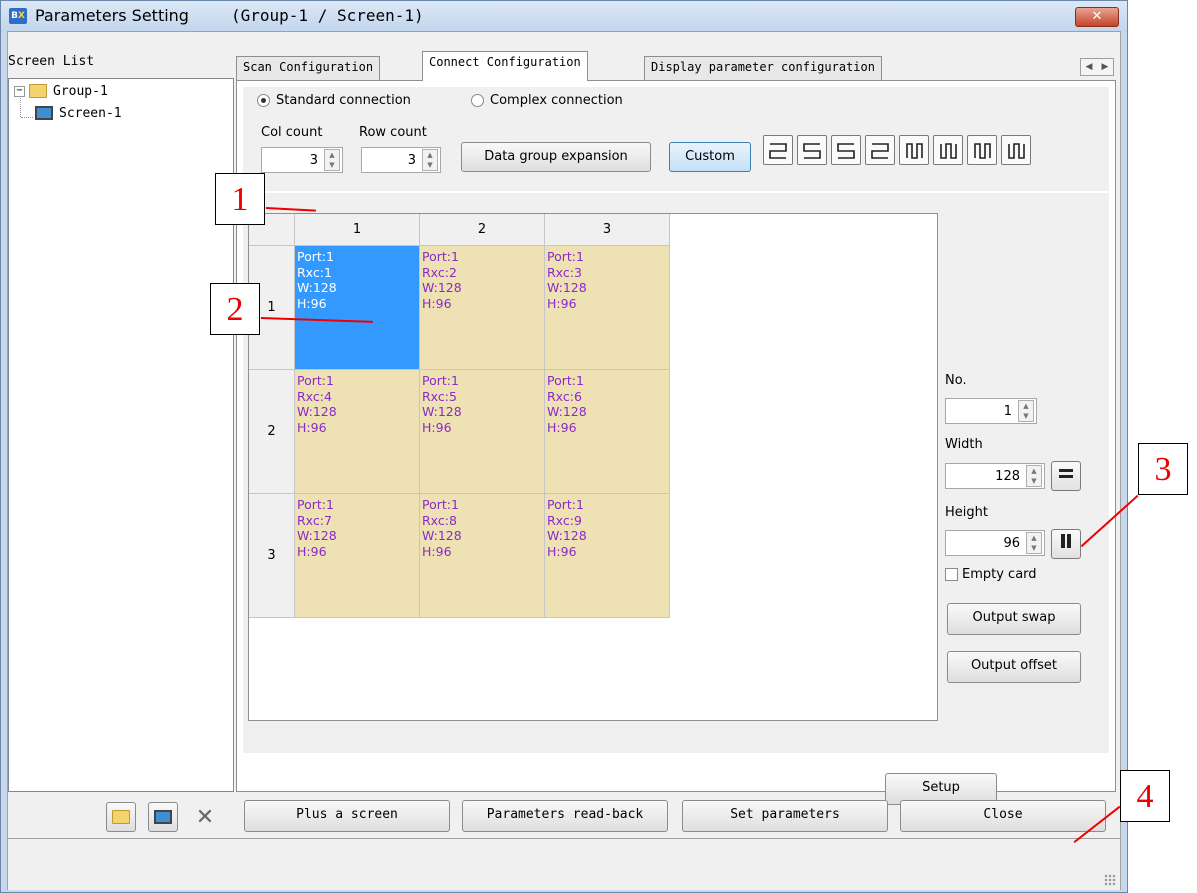 The width and height of the screenshot is (1197, 893). What do you see at coordinates (964, 444) in the screenshot?
I see `width-label: Width` at bounding box center [964, 444].